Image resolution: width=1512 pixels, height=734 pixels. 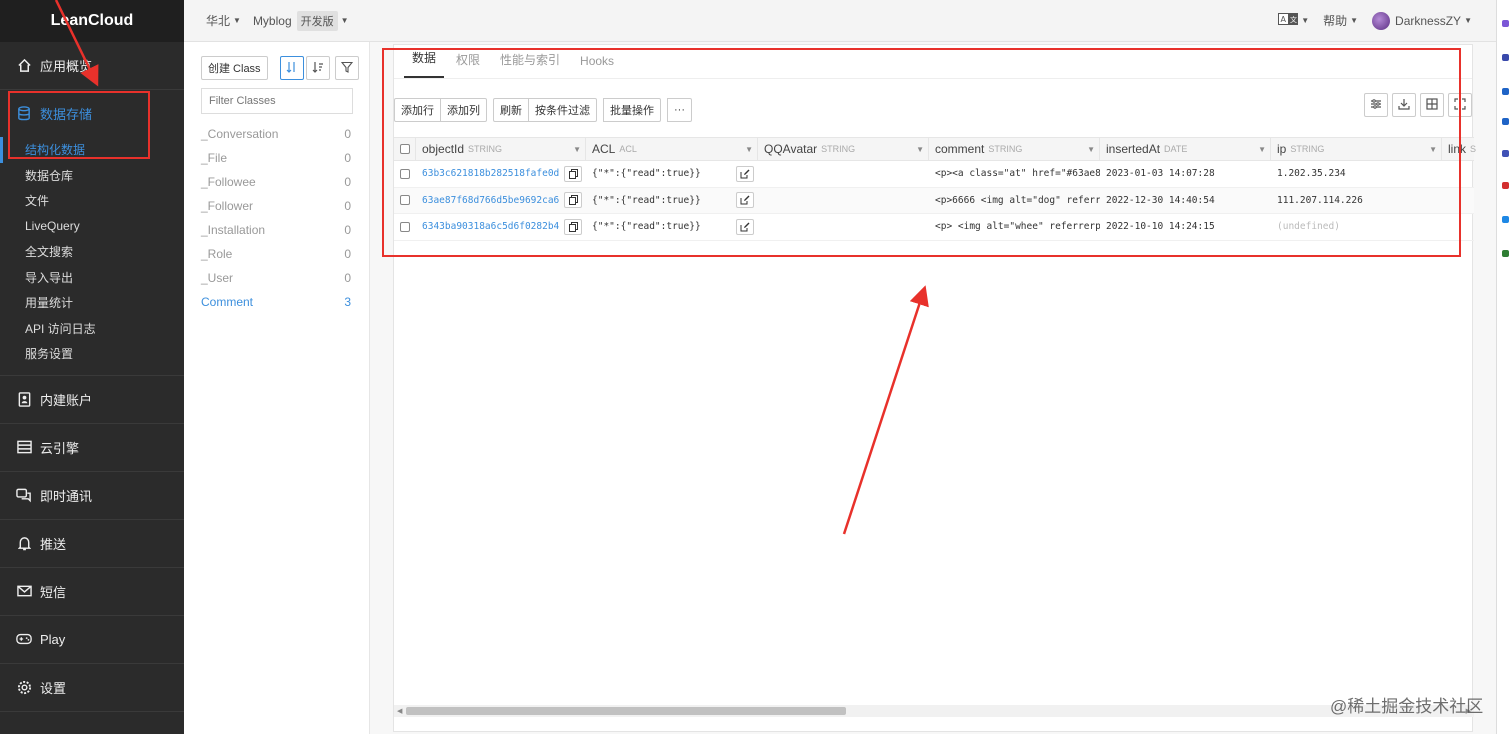 What do you see at coordinates (317, 68) in the screenshot?
I see `sort-count-button` at bounding box center [317, 68].